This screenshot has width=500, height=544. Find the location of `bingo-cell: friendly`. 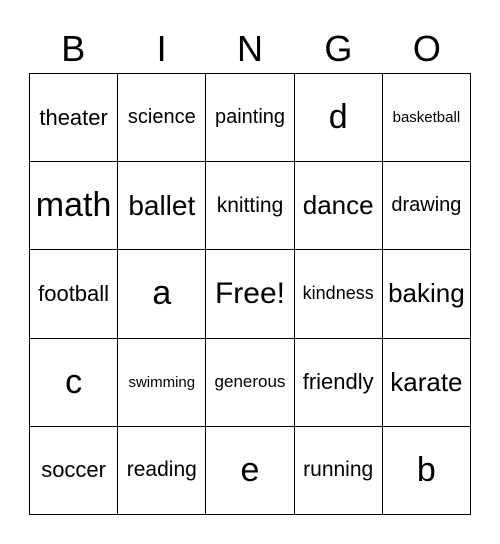

bingo-cell: friendly is located at coordinates (338, 382).